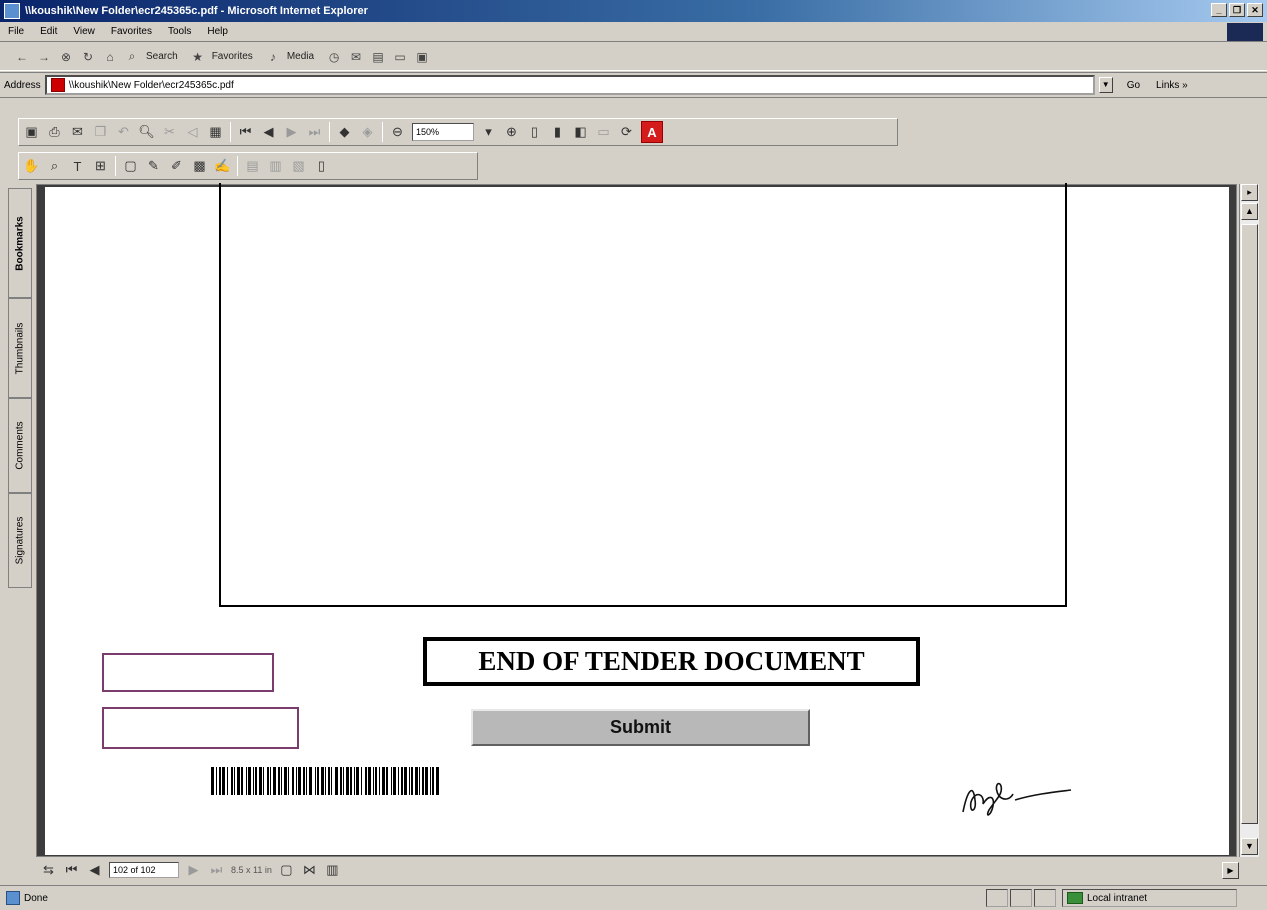 Image resolution: width=1267 pixels, height=910 pixels. Describe the element at coordinates (20, 348) in the screenshot. I see `tab-thumbnails: Thumbnails` at that location.